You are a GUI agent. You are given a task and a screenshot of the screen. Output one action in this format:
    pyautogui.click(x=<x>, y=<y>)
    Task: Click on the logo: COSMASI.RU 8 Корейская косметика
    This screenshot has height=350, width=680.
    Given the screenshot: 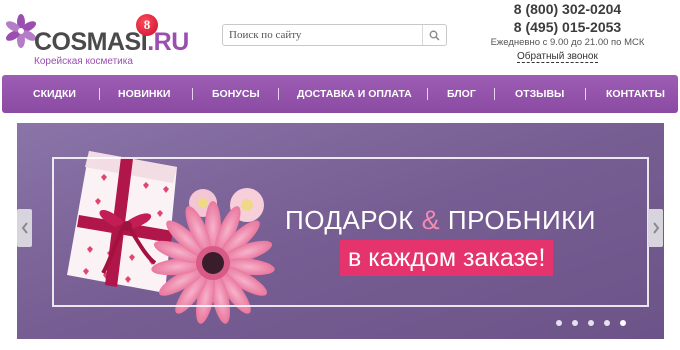 What is the action you would take?
    pyautogui.click(x=96, y=36)
    